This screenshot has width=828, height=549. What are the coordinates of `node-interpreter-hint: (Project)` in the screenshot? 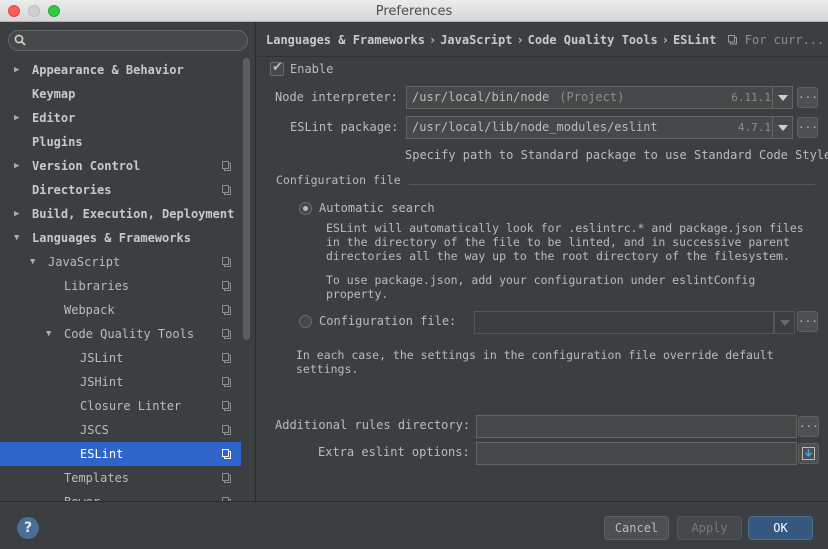 It's located at (592, 97).